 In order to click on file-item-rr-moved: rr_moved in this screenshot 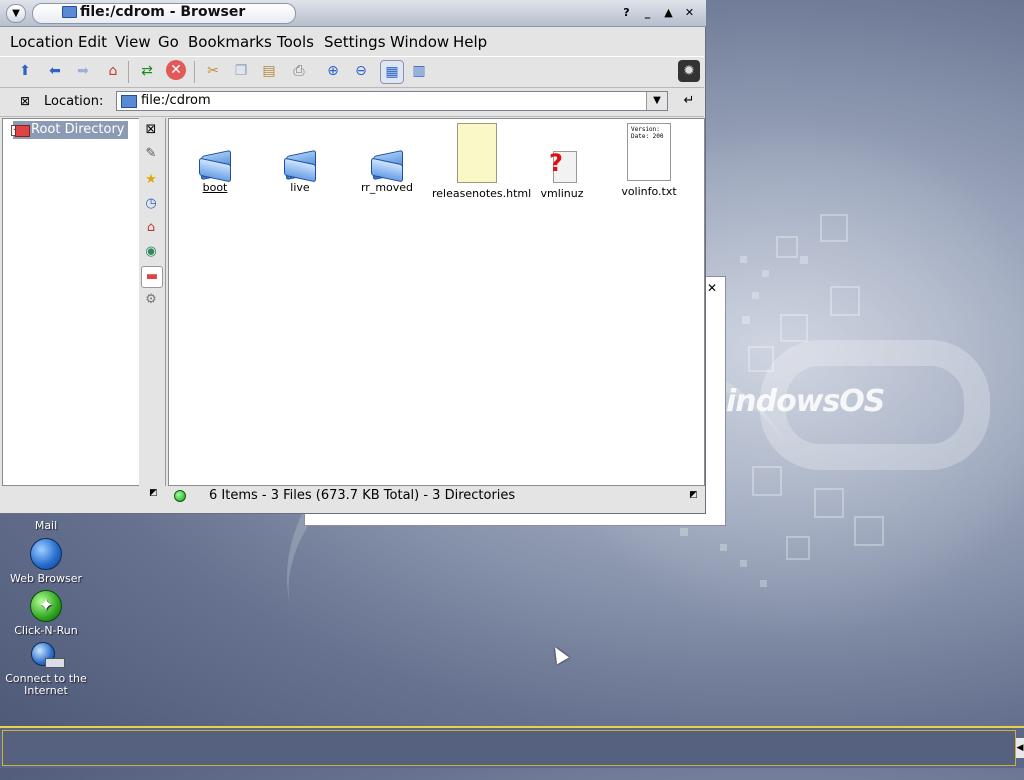, I will do `click(387, 171)`.